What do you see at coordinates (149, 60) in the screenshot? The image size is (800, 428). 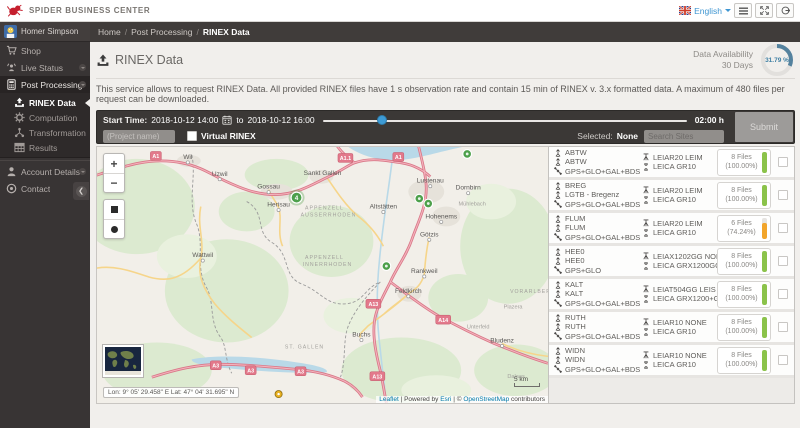 I see `page-title: RINEX Data` at bounding box center [149, 60].